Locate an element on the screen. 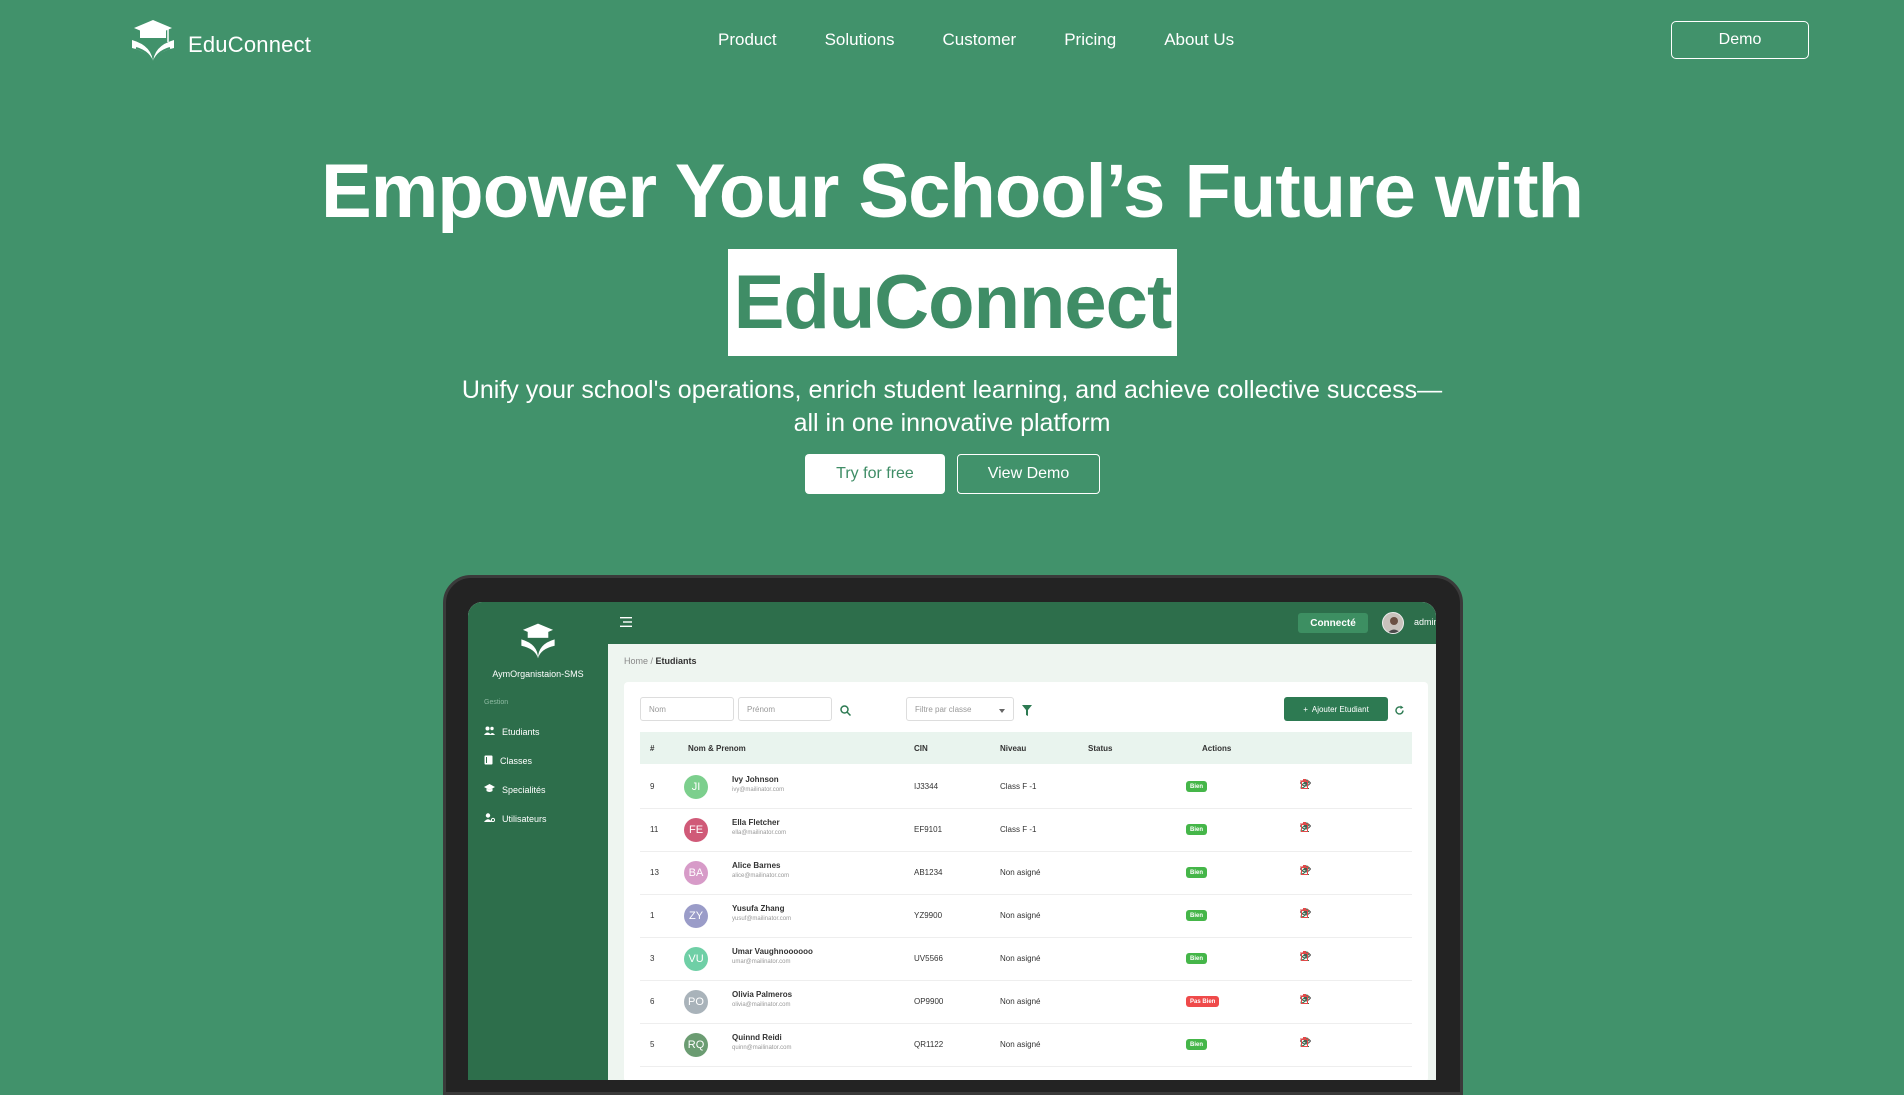 The height and width of the screenshot is (1095, 1904). sidebar-item-label: Etudiants is located at coordinates (521, 731).